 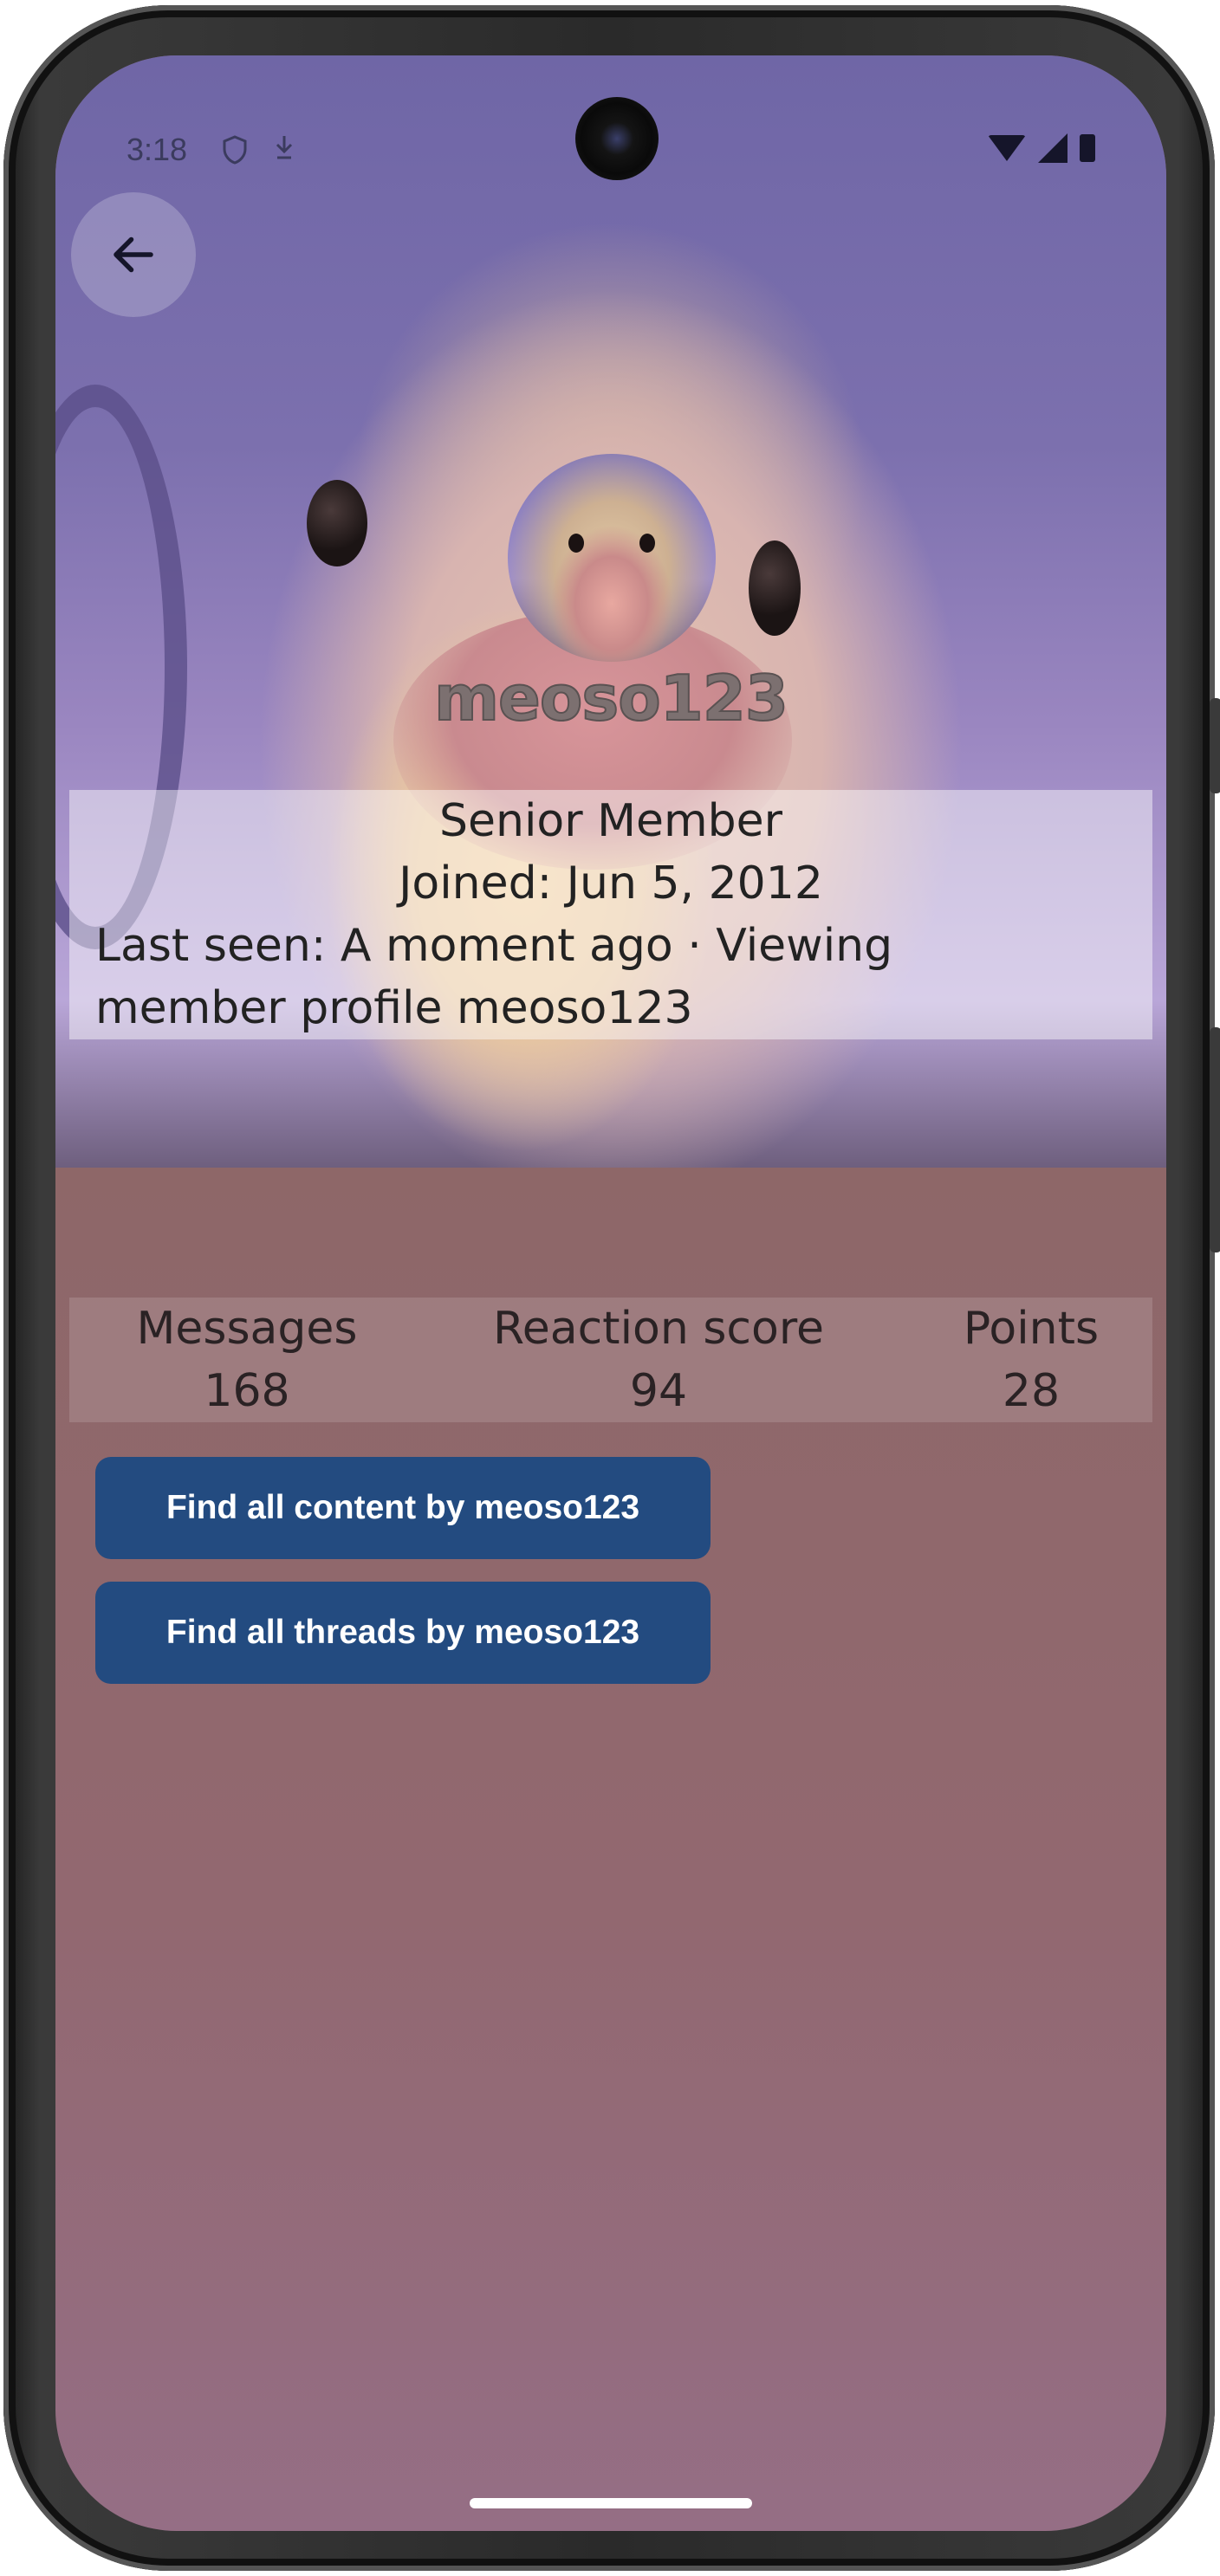 I want to click on download-icon, so click(x=284, y=150).